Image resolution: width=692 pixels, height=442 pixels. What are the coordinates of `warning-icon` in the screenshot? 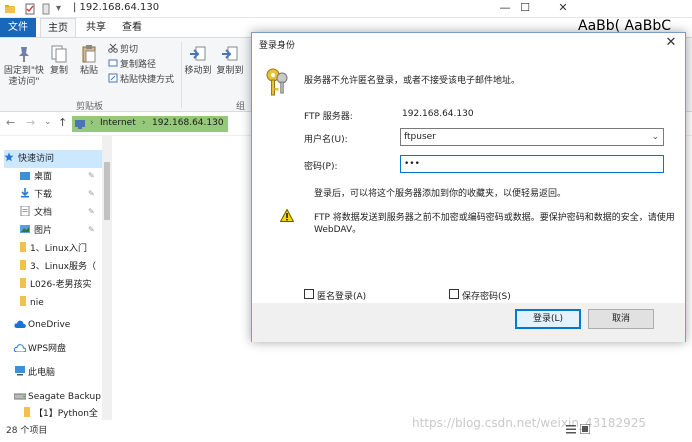 It's located at (287, 216).